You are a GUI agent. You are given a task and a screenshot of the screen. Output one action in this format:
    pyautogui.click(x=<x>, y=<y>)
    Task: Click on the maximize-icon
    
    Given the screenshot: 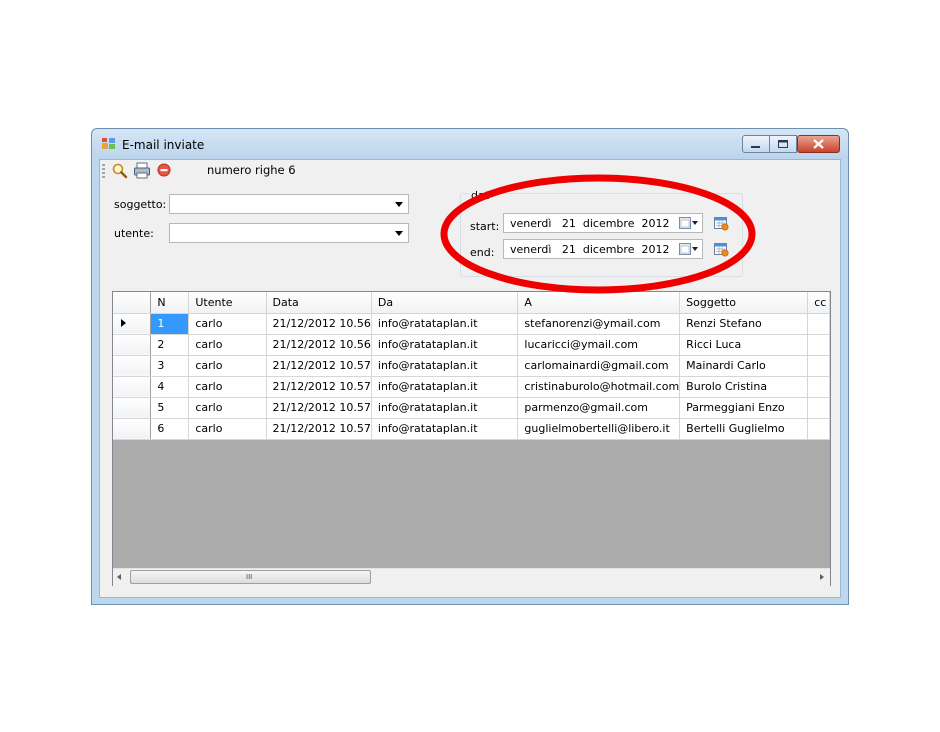 What is the action you would take?
    pyautogui.click(x=783, y=144)
    